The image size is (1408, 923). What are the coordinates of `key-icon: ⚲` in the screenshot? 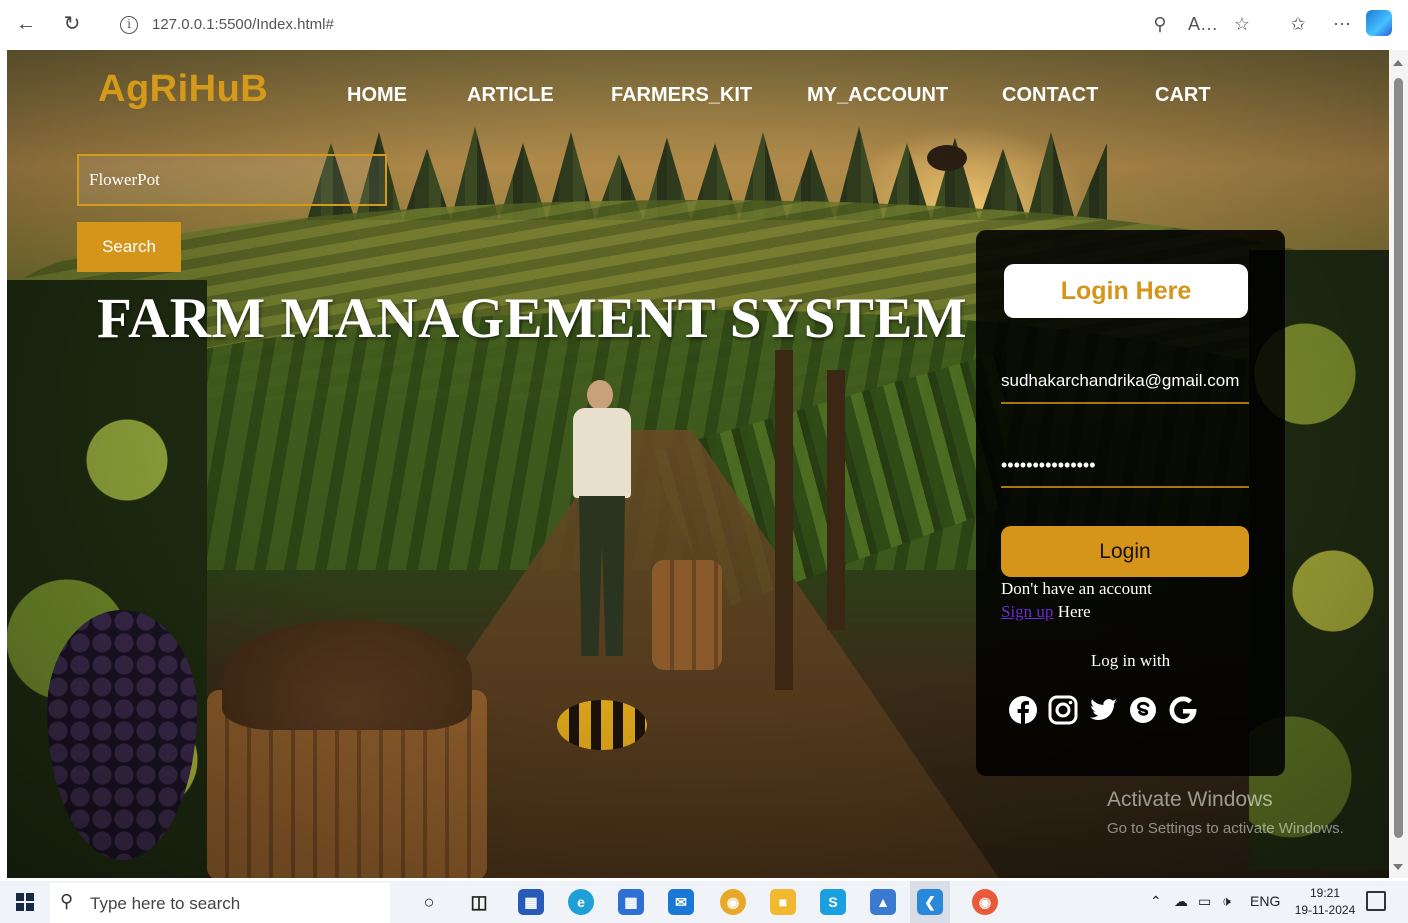 It's located at (1160, 24).